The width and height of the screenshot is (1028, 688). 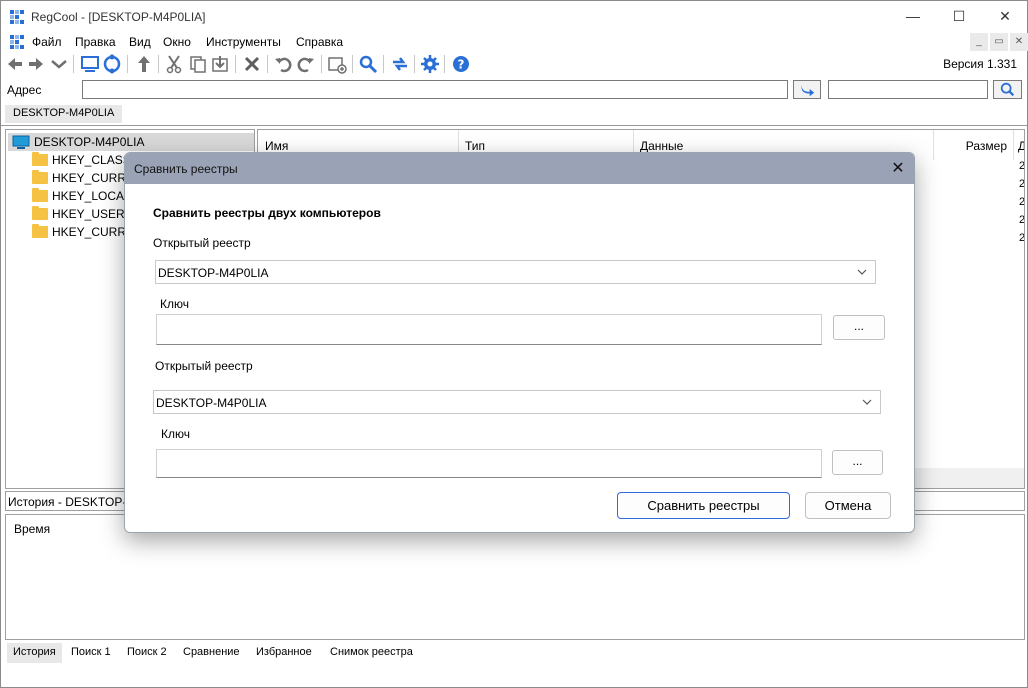 I want to click on second-registry-label: Открытый реестр, so click(x=204, y=366).